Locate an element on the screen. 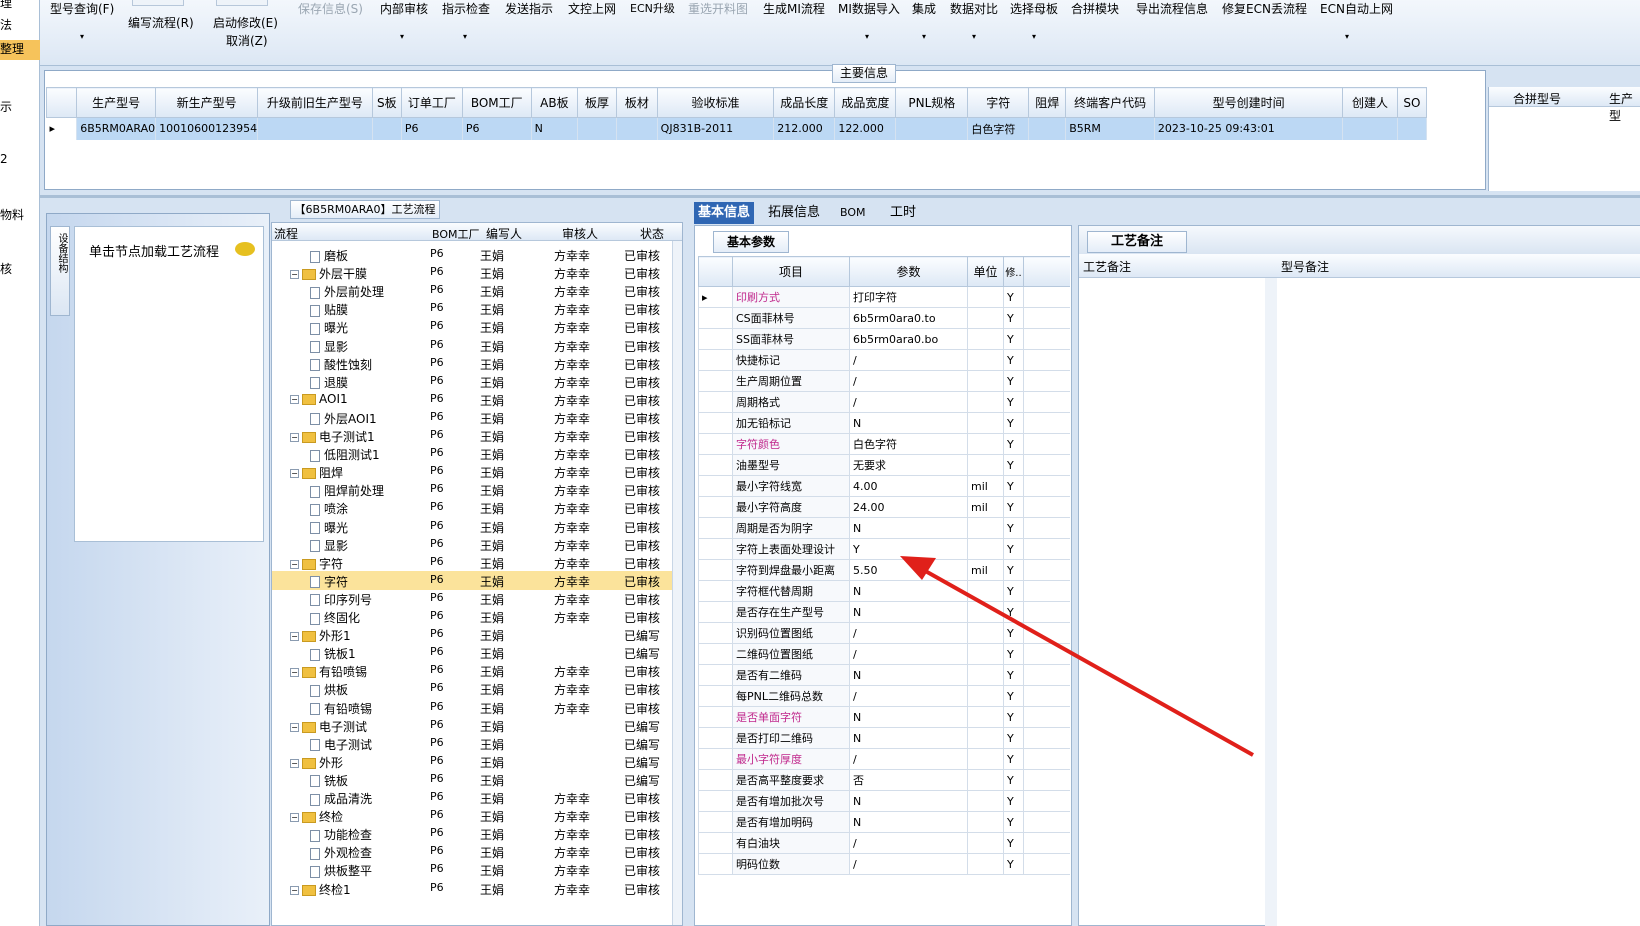 Image resolution: width=1640 pixels, height=926 pixels. param-row: 周期是否为阴字 N Y is located at coordinates (884, 528).